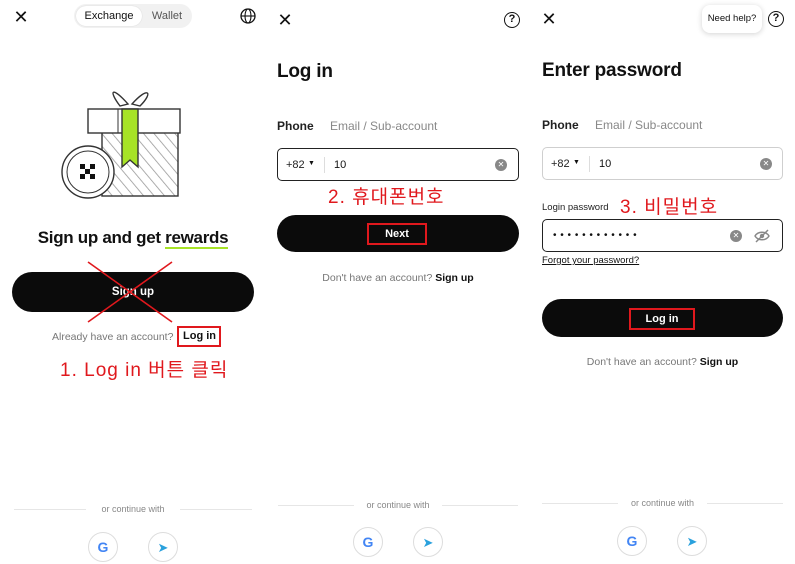  What do you see at coordinates (732, 19) in the screenshot?
I see `need-help-tooltip: Need help?` at bounding box center [732, 19].